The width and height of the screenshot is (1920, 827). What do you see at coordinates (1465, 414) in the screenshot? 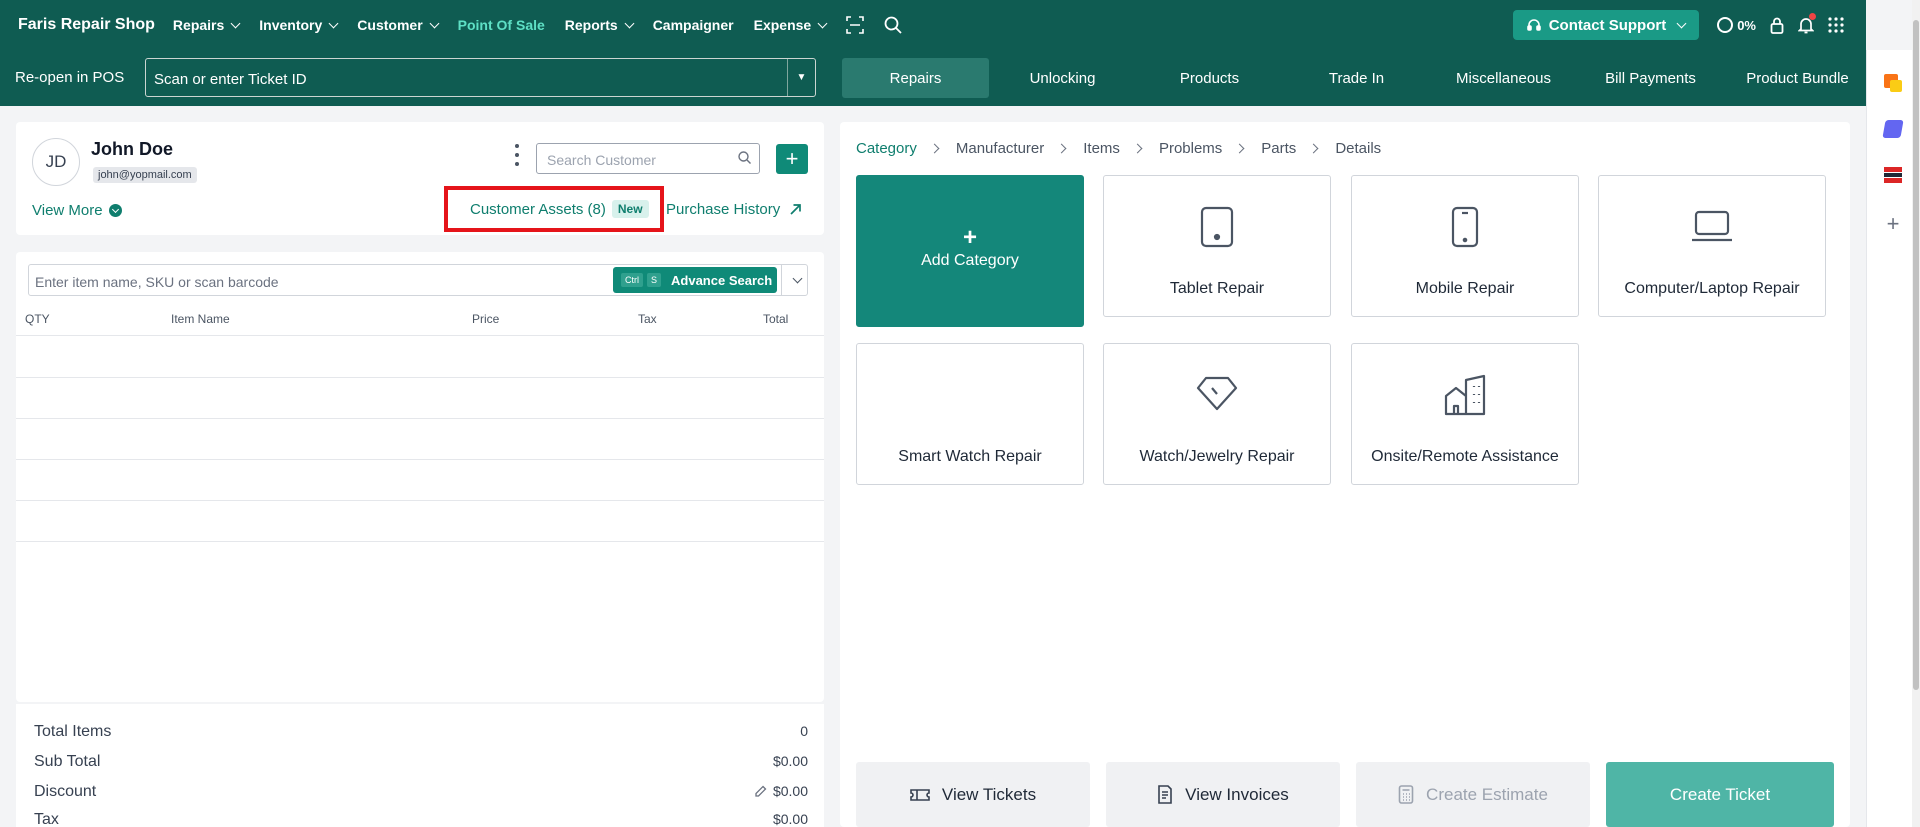
I see `category-tile-onsite-remote-assistance: Onsite/Remote Assistance` at bounding box center [1465, 414].